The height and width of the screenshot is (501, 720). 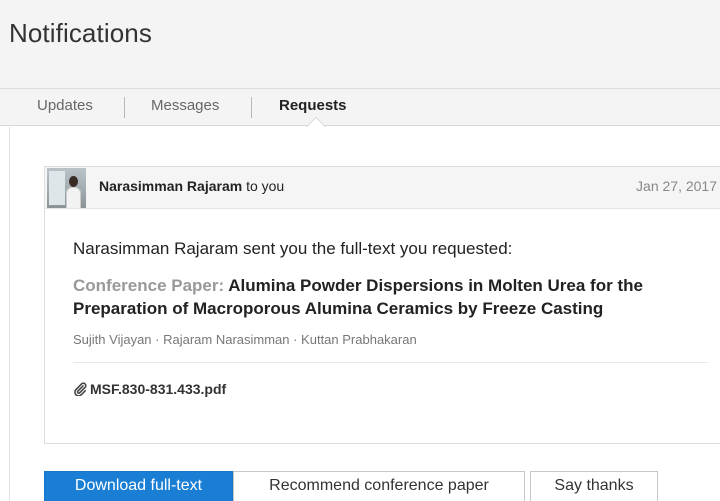 What do you see at coordinates (9, 314) in the screenshot?
I see `content-left-border` at bounding box center [9, 314].